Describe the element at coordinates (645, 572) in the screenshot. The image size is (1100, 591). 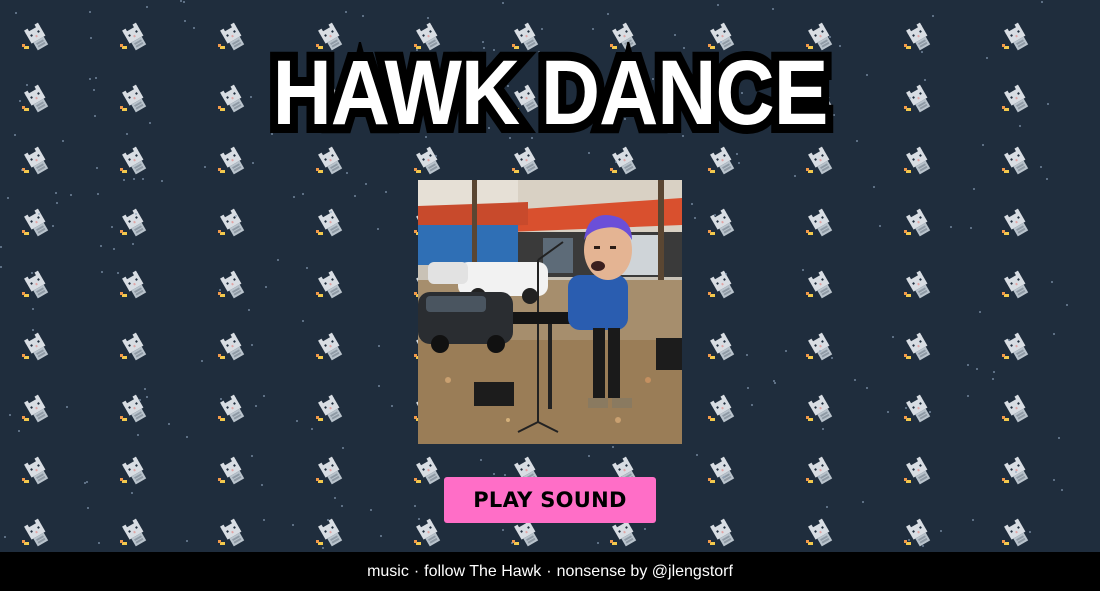
I see `footer-link-credit: nonsense by @jlengstorf` at that location.